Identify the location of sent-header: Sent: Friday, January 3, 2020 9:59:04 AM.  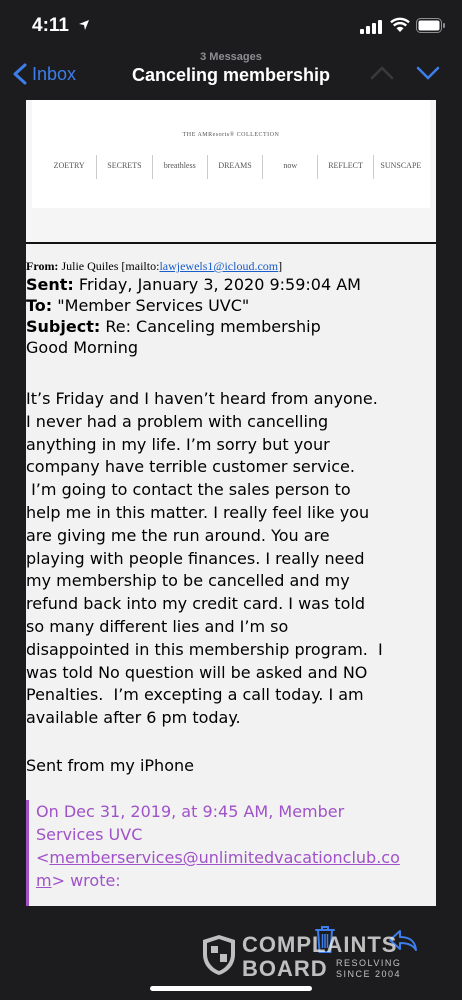
(231, 284).